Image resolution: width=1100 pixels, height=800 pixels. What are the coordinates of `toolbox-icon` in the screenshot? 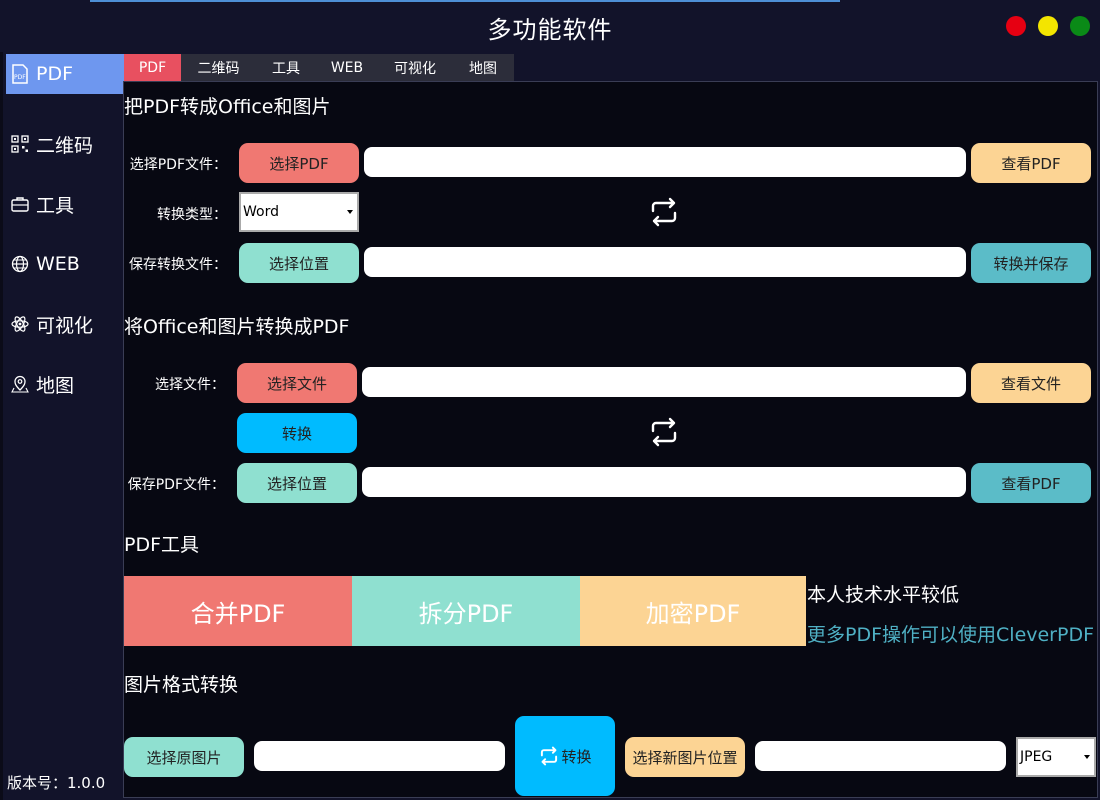 It's located at (20, 204).